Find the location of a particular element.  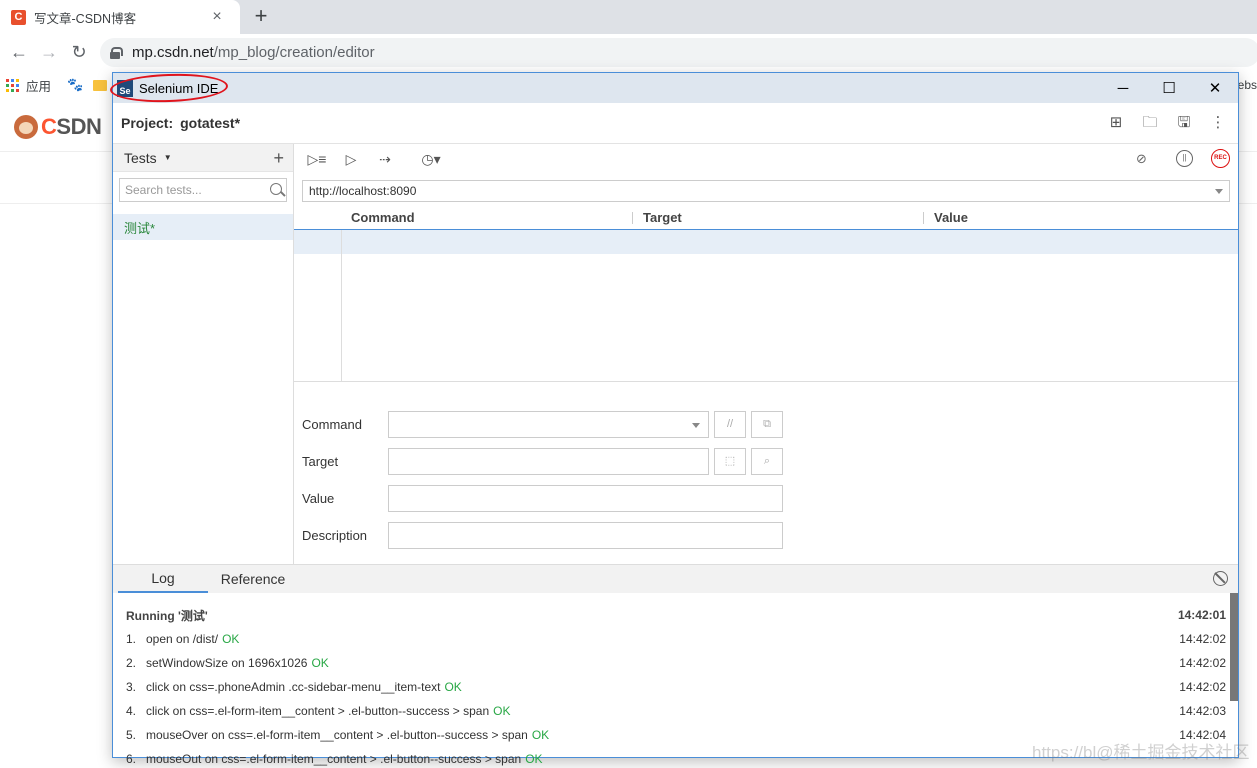

project-label: Project: is located at coordinates (147, 123).